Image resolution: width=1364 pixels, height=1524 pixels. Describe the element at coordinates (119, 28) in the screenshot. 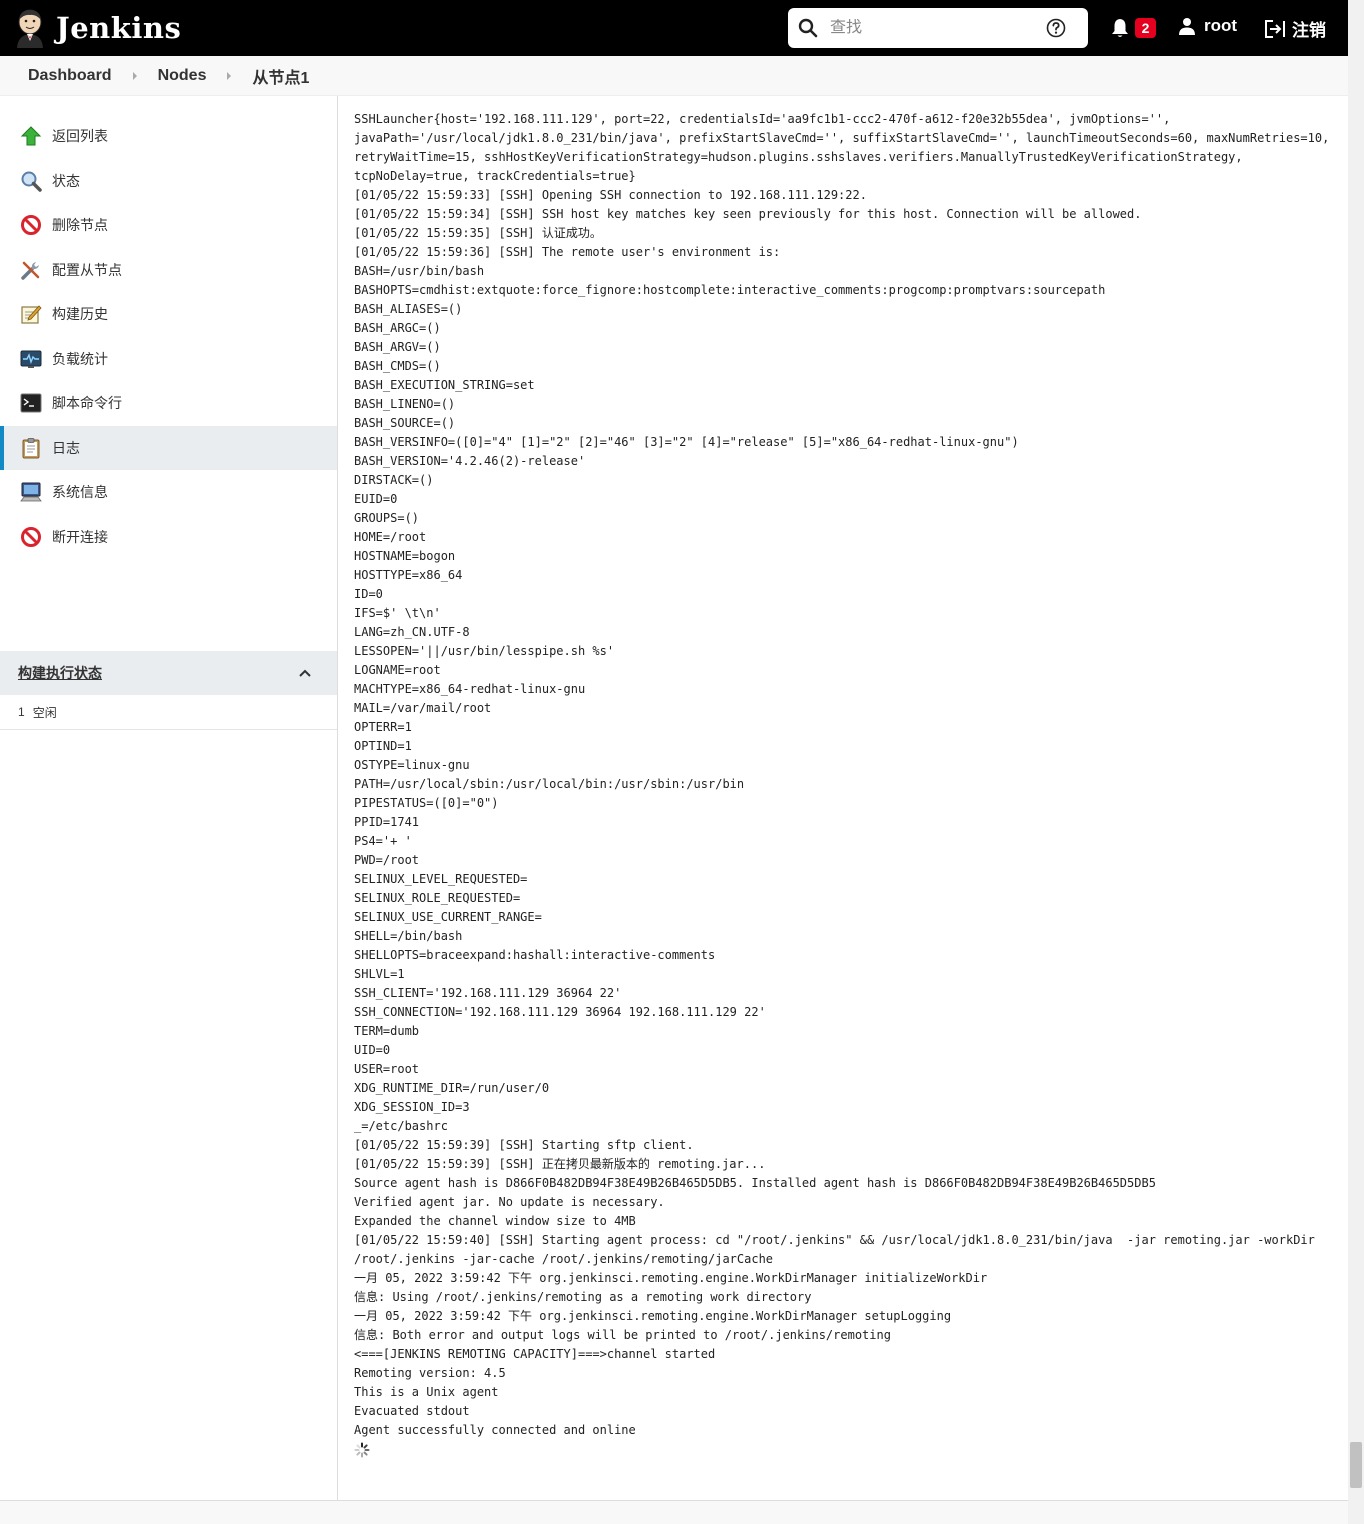

I see `app-name: Jenkins` at that location.